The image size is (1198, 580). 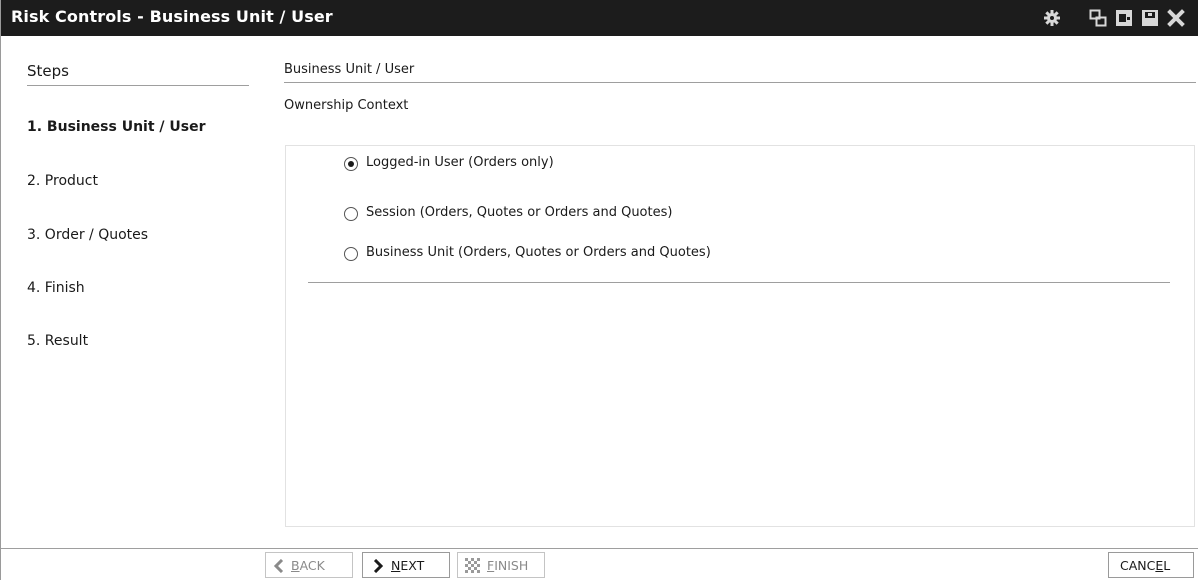 What do you see at coordinates (138, 85) in the screenshot?
I see `steps-divider` at bounding box center [138, 85].